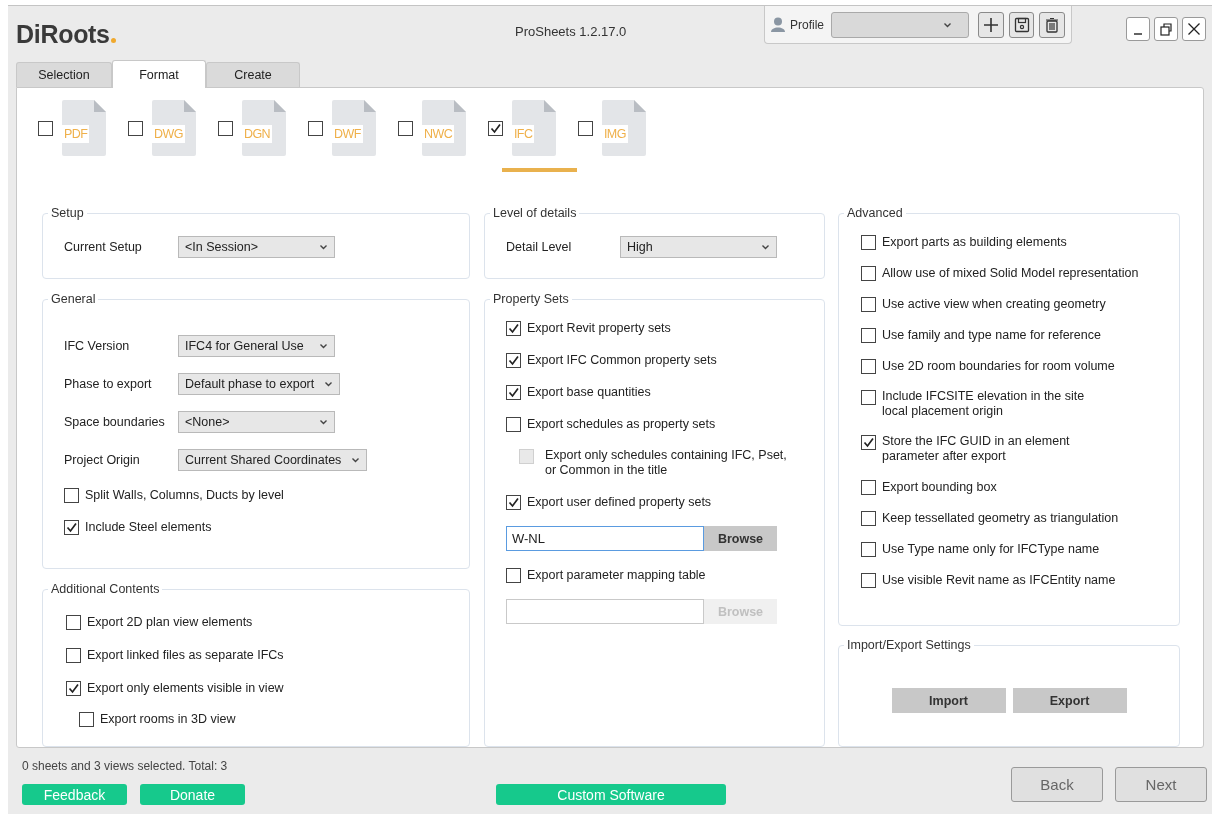 This screenshot has height=814, width=1212. I want to click on delete-button, so click(1052, 24).